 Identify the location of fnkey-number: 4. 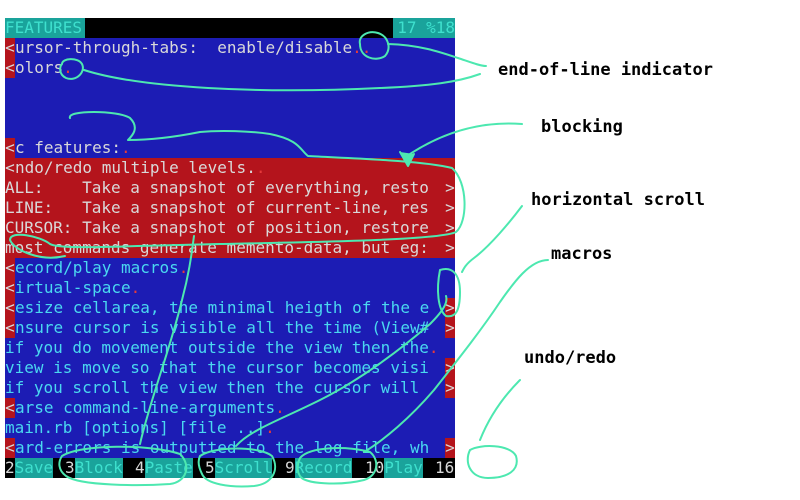
(140, 467).